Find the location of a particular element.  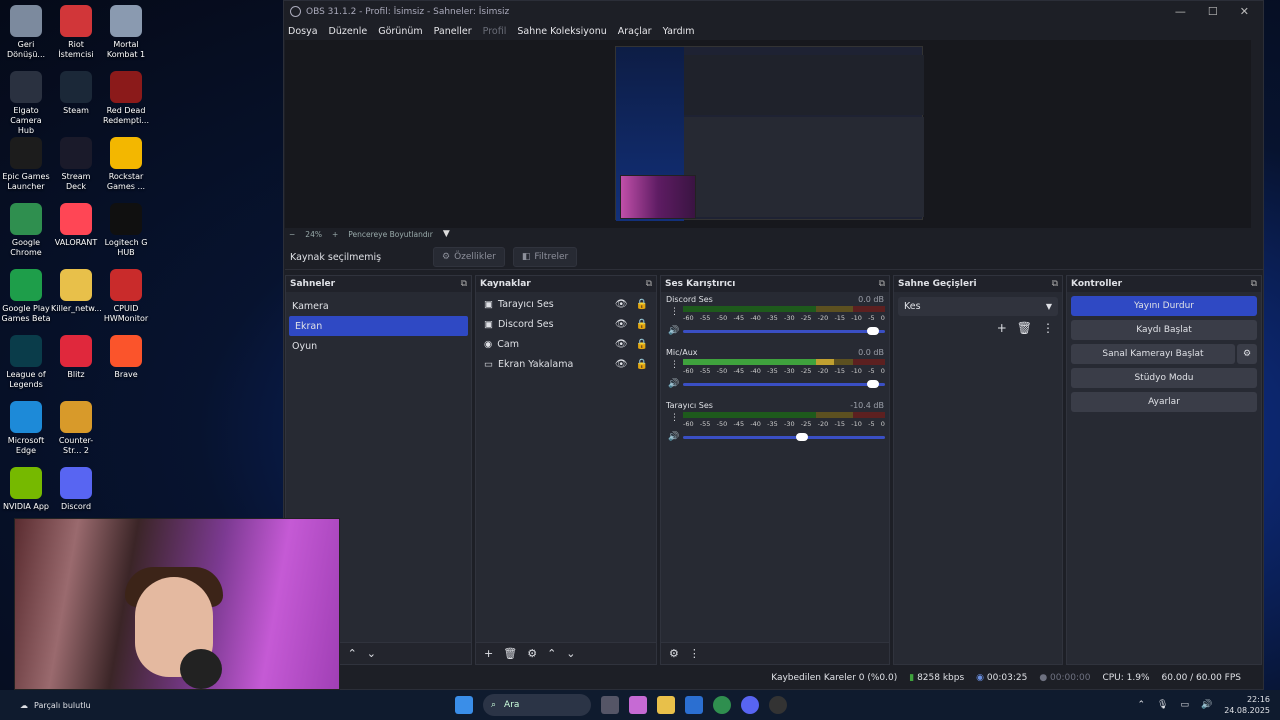

desktop-shortcut: CPUID HWMonitor is located at coordinates (126, 296).